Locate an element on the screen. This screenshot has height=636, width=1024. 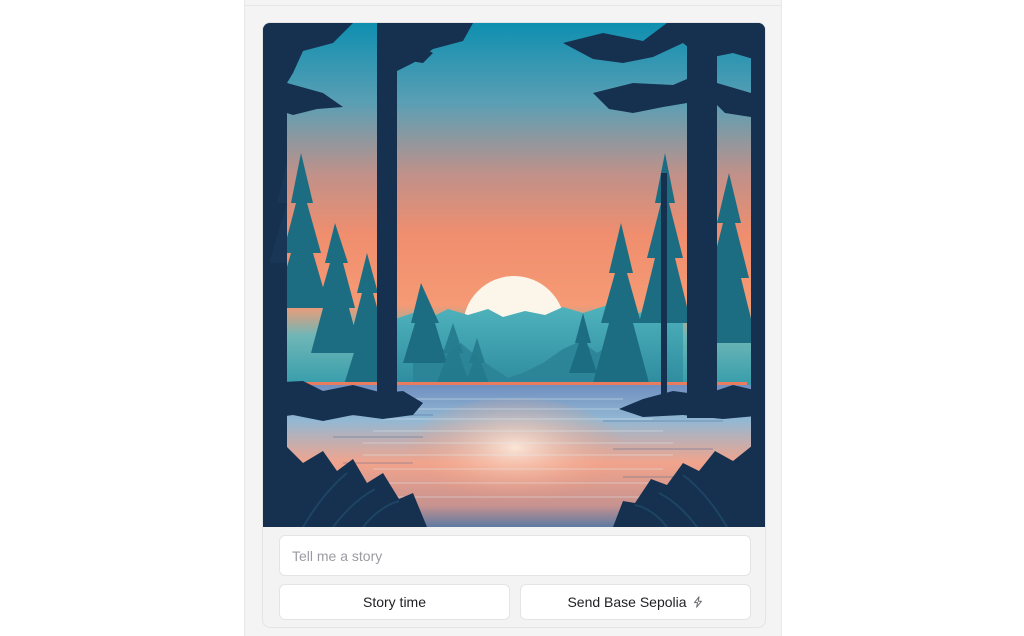
send-base-sepolia-button: Send Base Sepolia is located at coordinates (635, 602).